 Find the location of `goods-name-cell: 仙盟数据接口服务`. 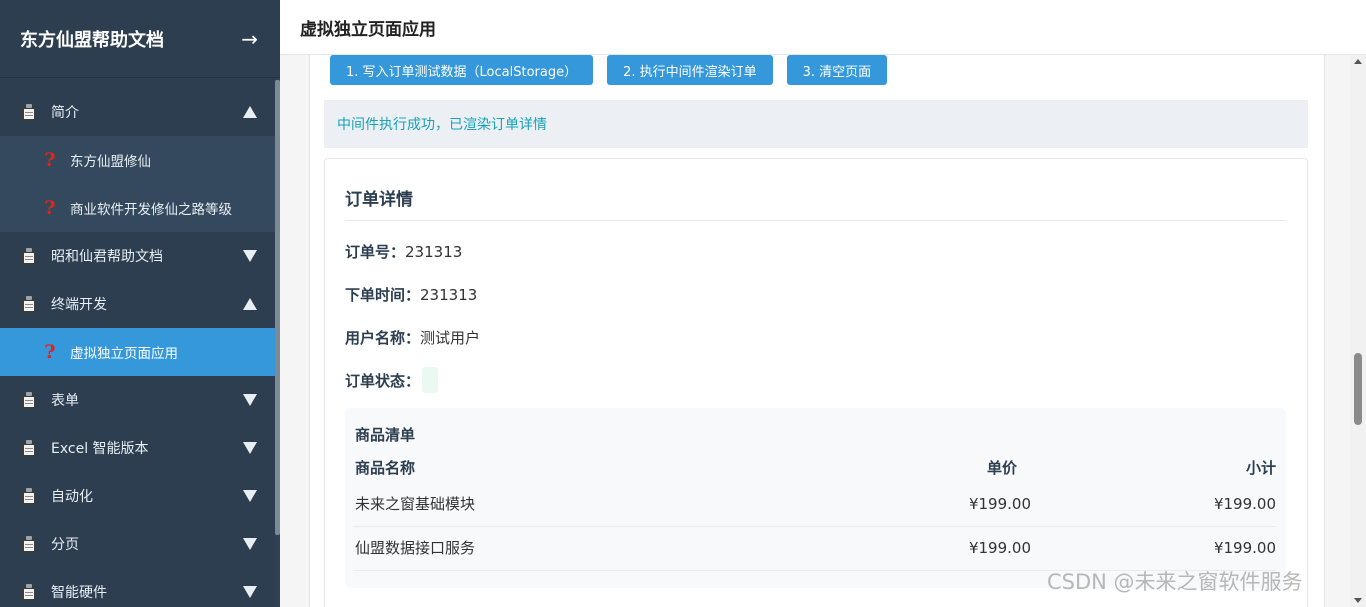

goods-name-cell: 仙盟数据接口服务 is located at coordinates (415, 548).